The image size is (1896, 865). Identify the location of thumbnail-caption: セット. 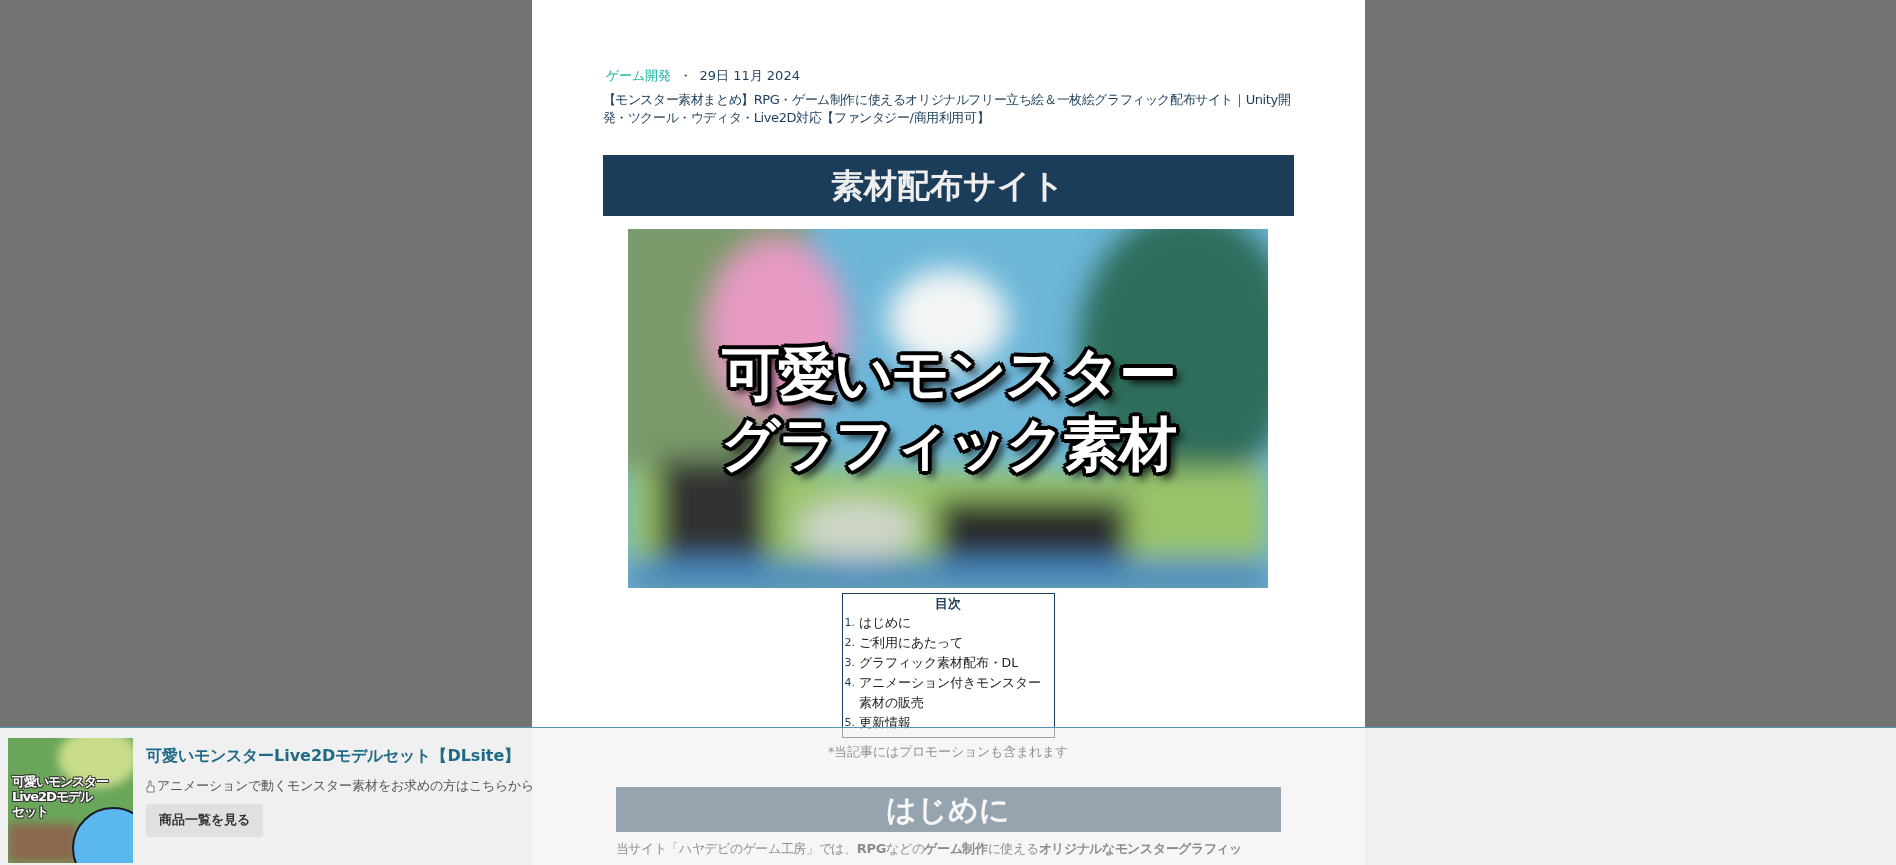
(30, 811).